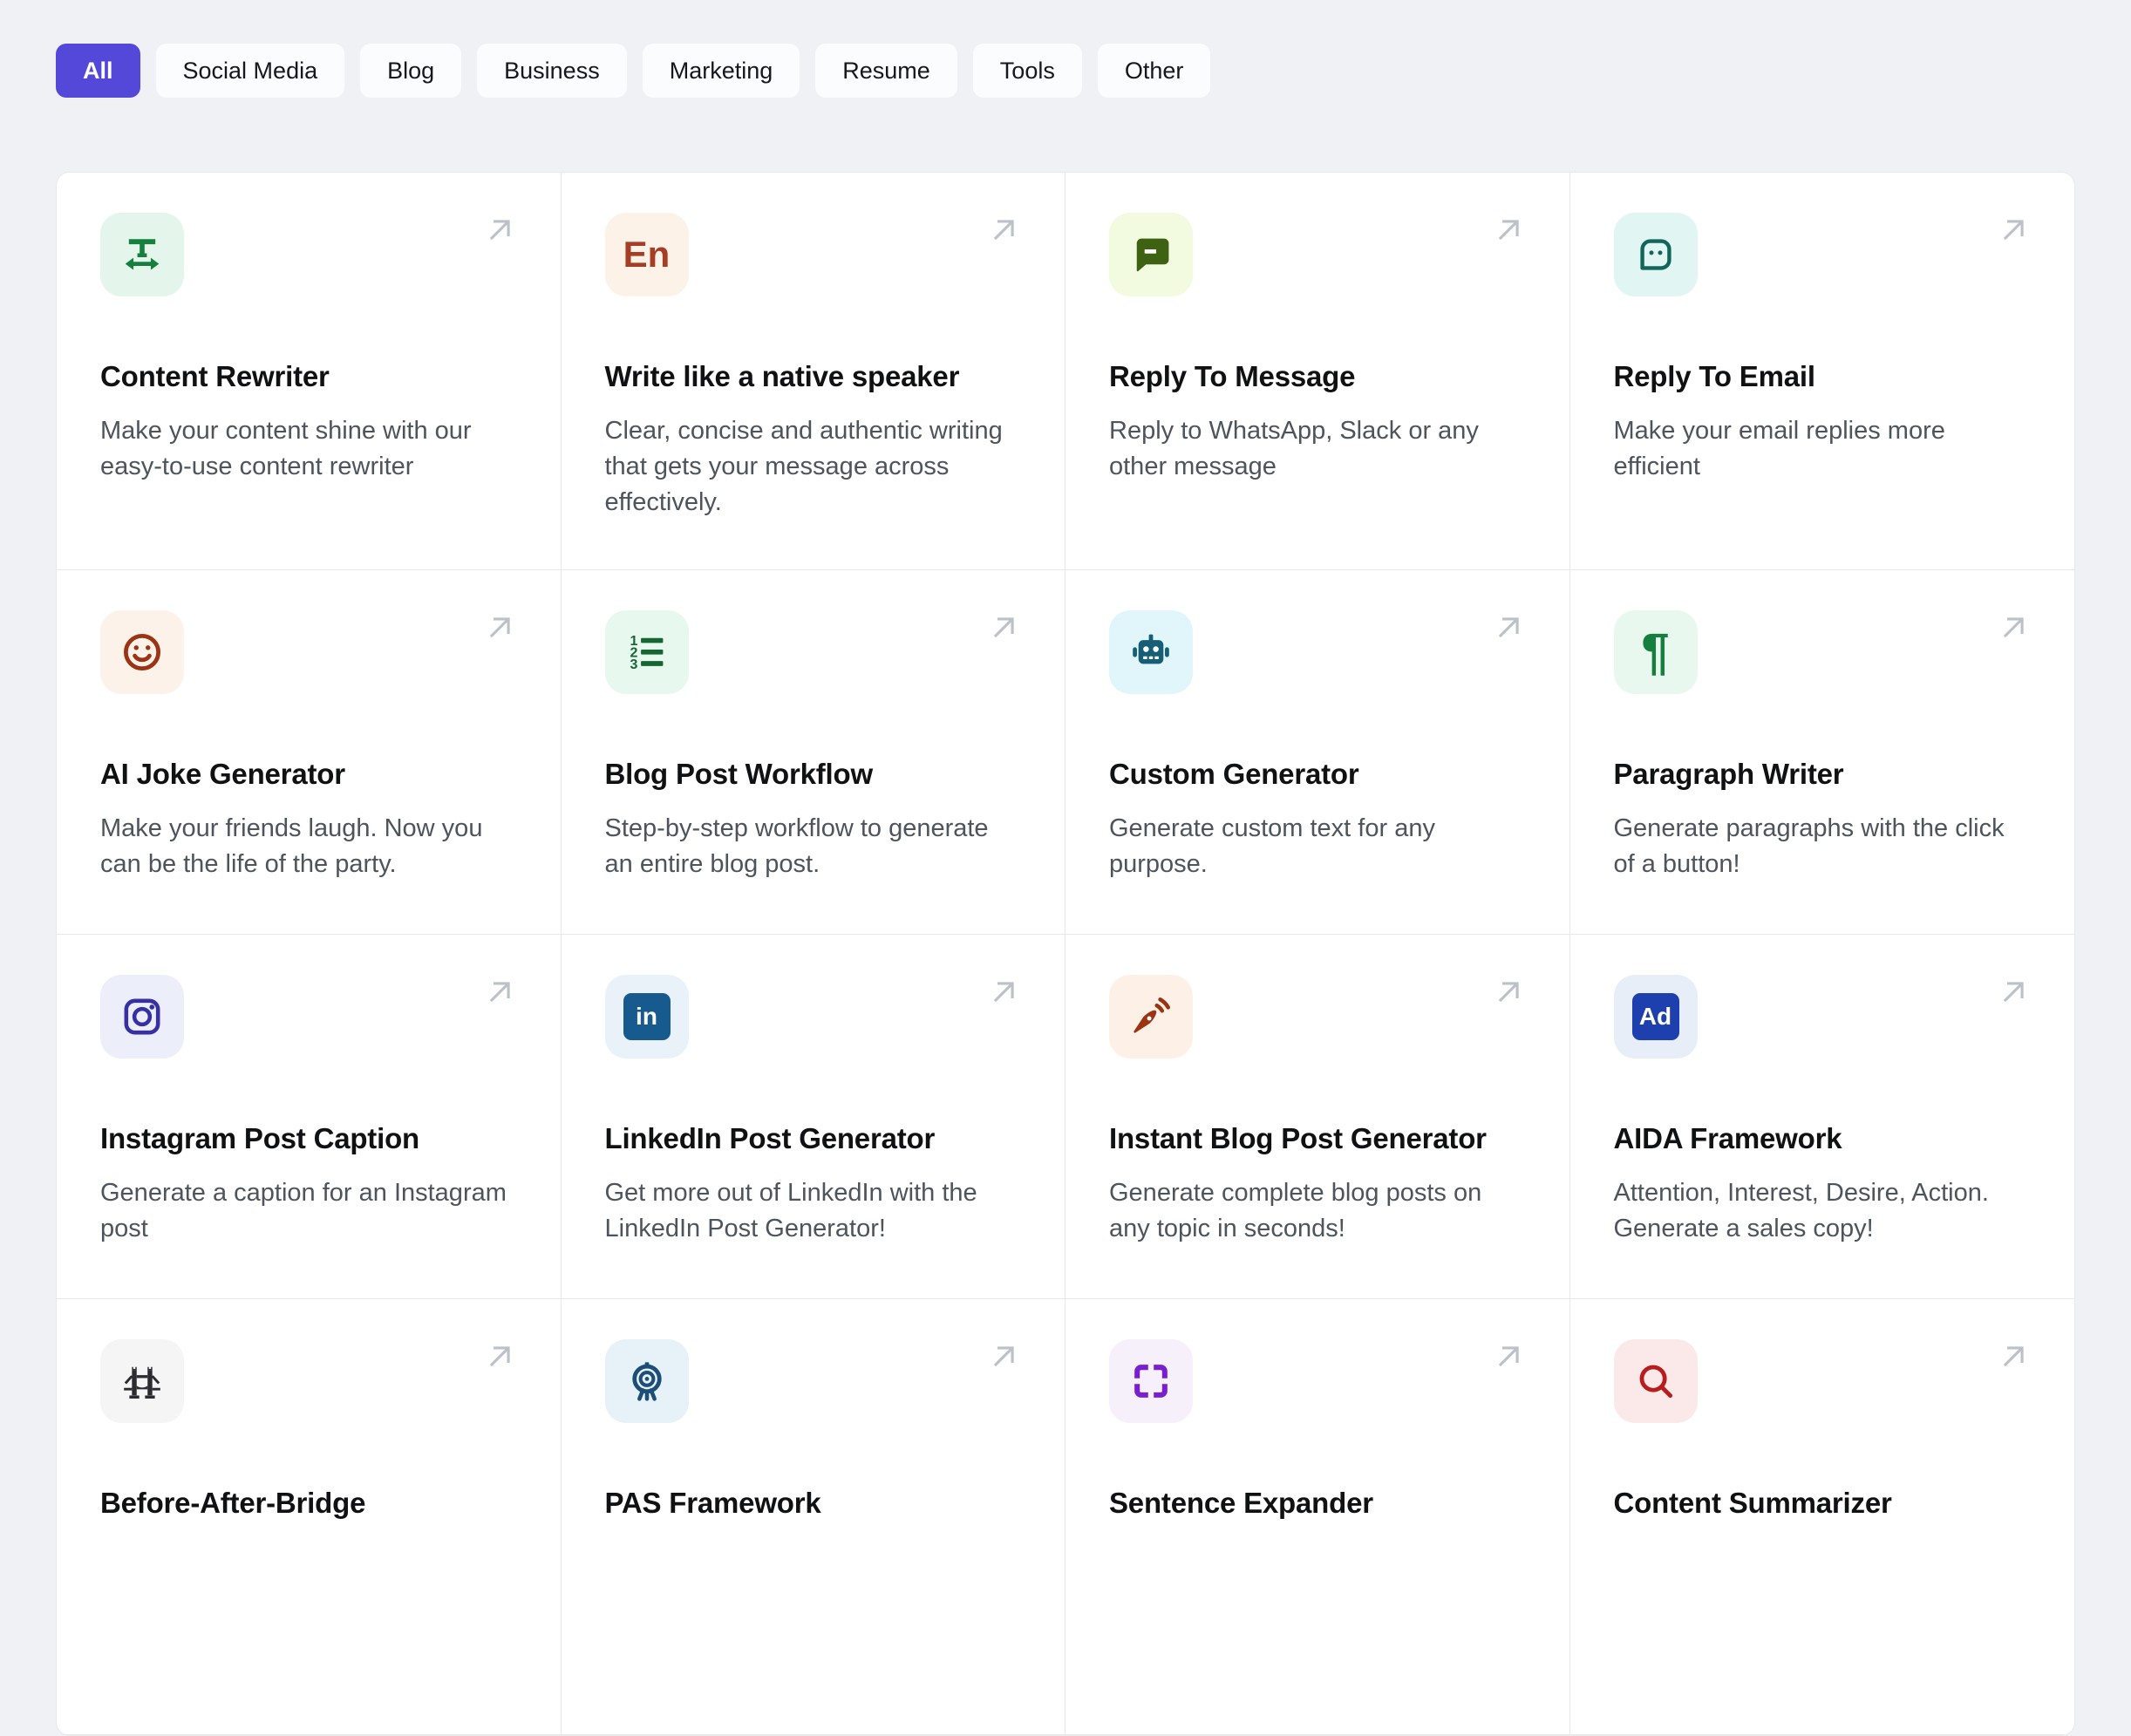  I want to click on card-title: Instant Blog Post Generator, so click(1298, 1138).